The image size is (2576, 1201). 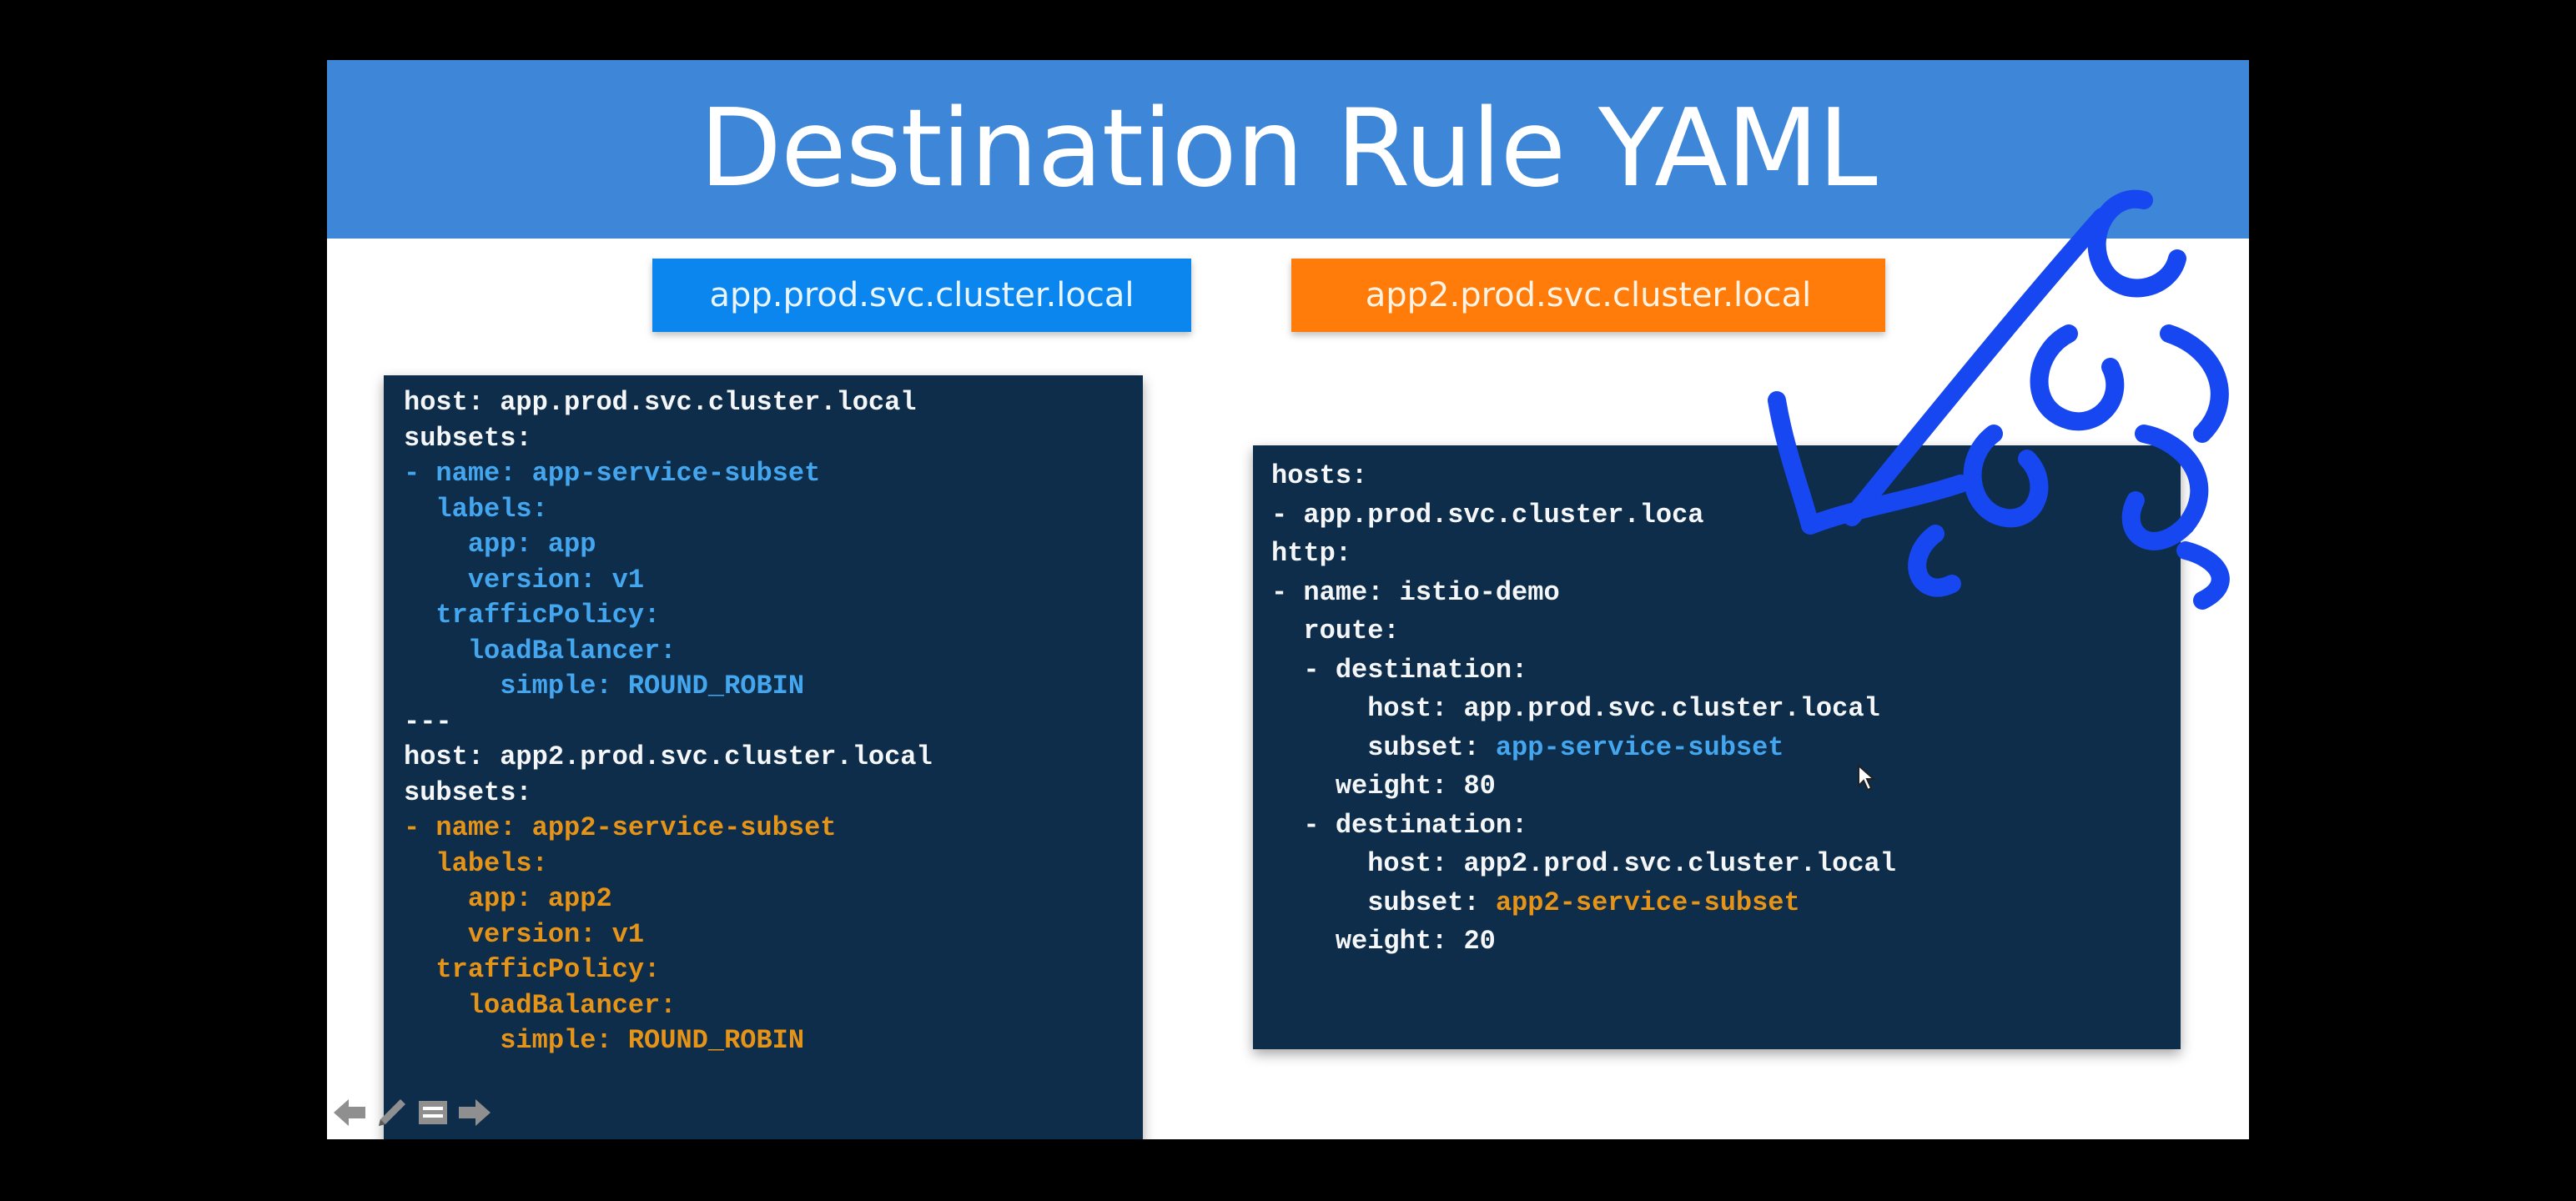 I want to click on destination-rule-line: app: app2, so click(x=508, y=899).